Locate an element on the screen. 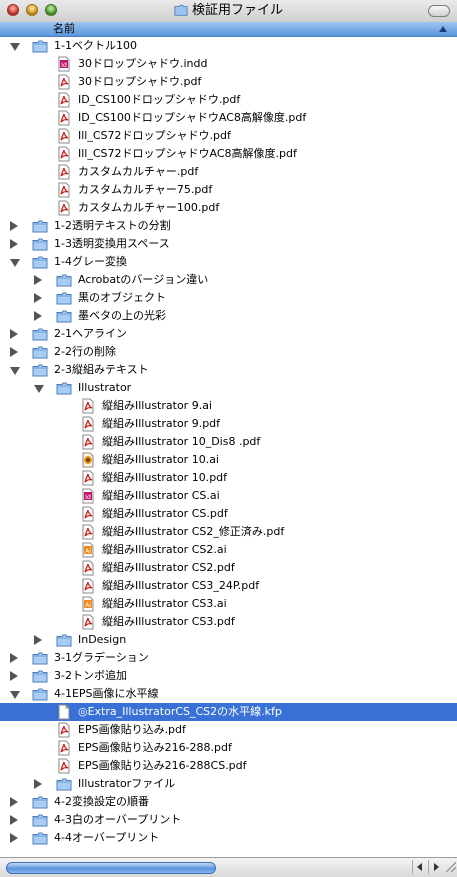  folder-row: 4-3白のオーバープリント is located at coordinates (228, 820).